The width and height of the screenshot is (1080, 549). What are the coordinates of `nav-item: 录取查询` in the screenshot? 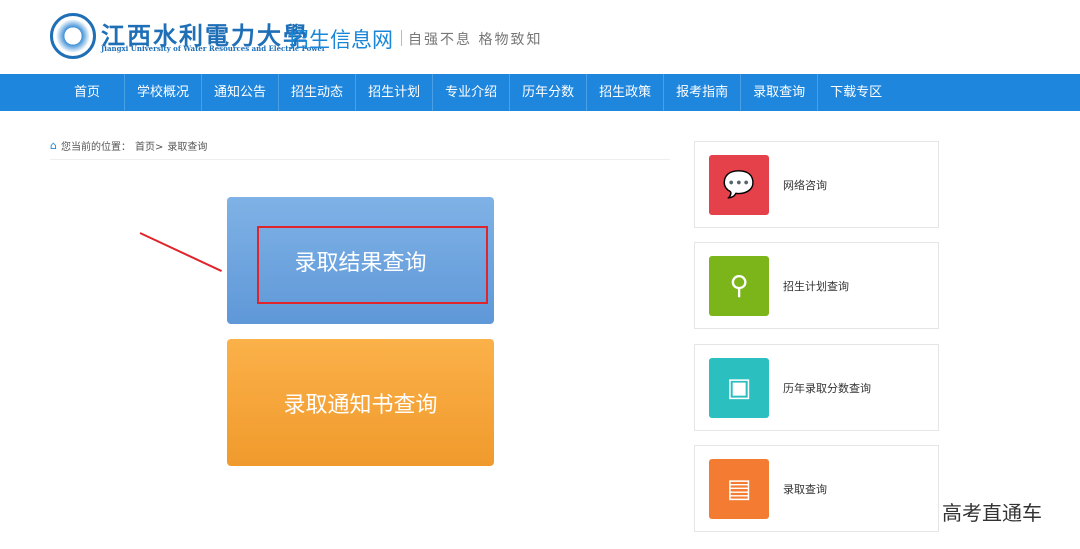 It's located at (780, 92).